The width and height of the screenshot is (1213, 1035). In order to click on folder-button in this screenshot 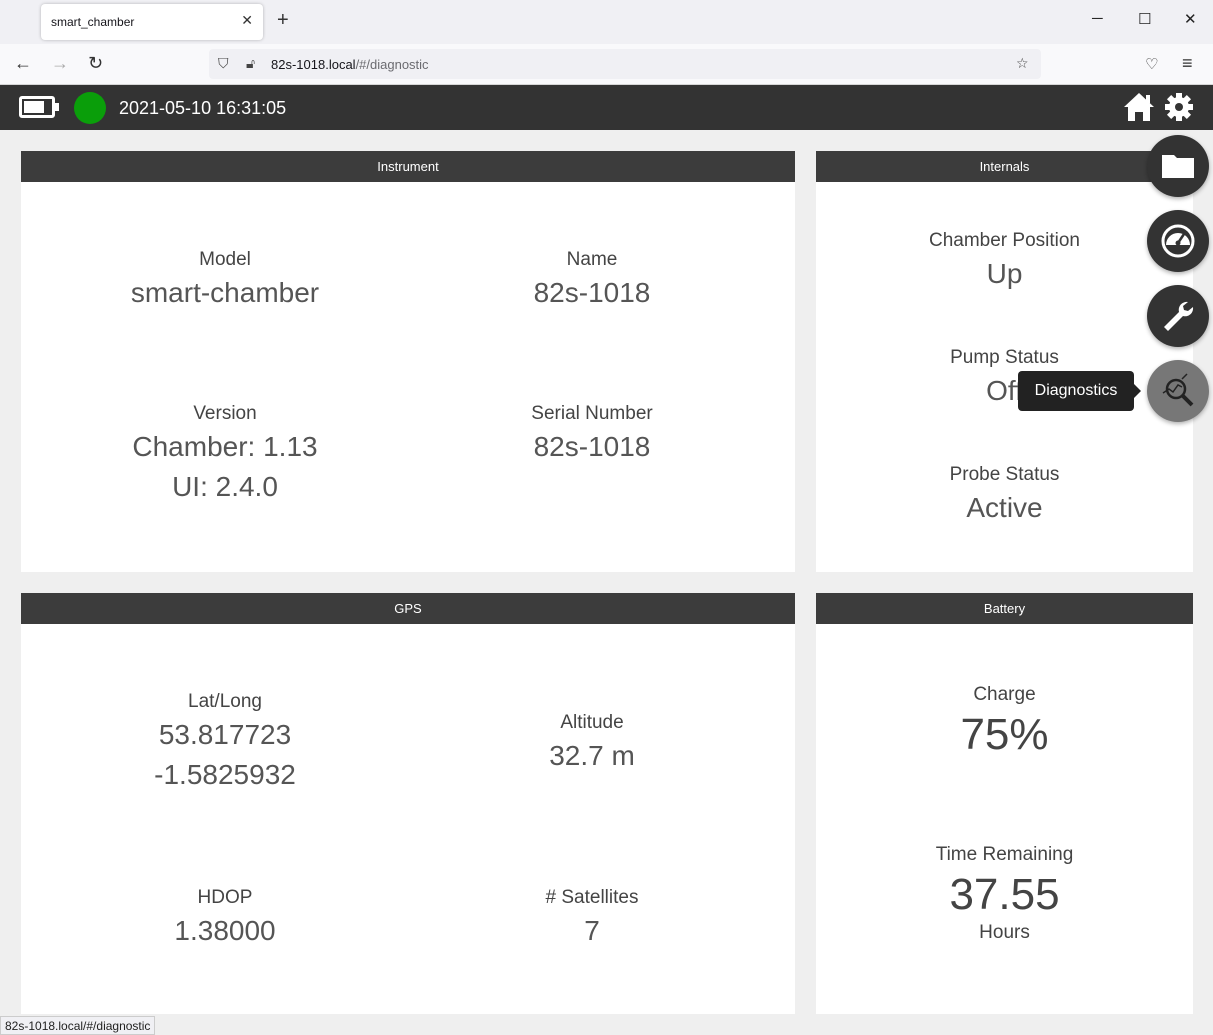, I will do `click(1178, 166)`.